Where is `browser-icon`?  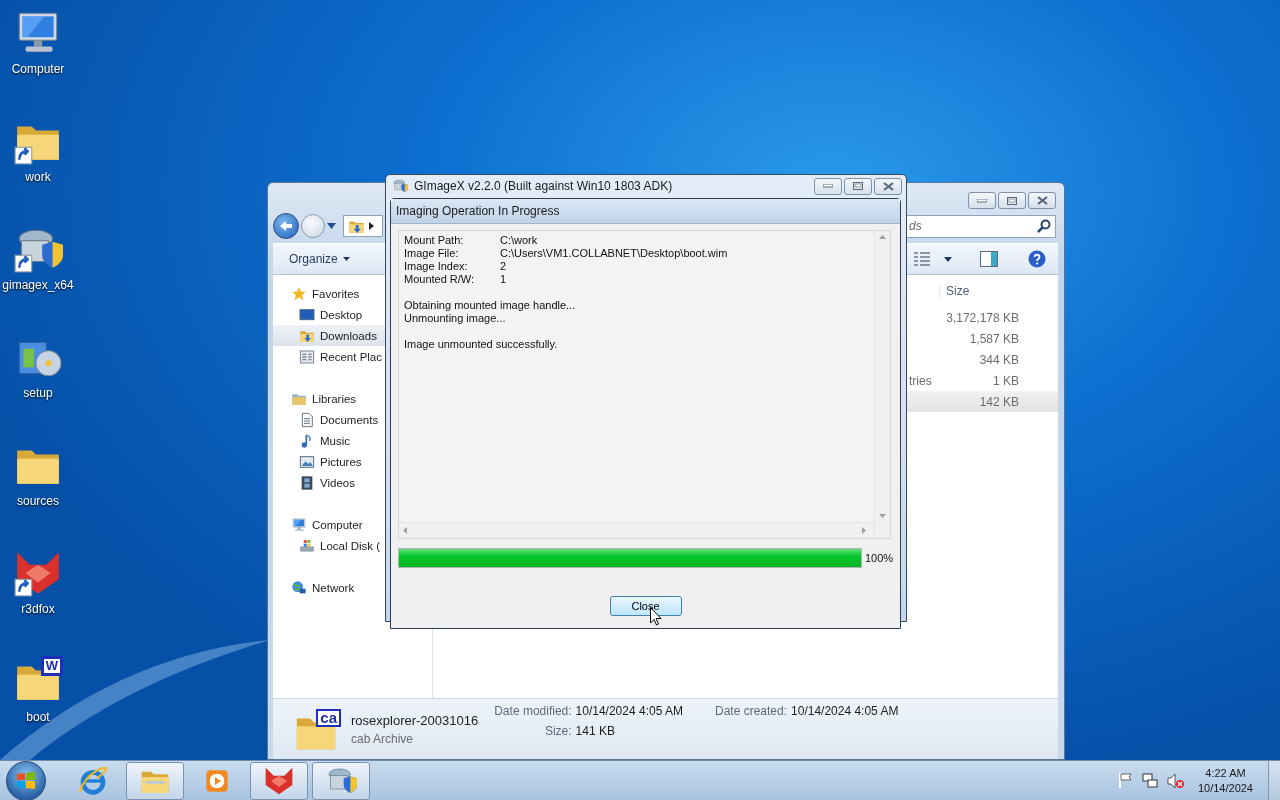 browser-icon is located at coordinates (93, 780).